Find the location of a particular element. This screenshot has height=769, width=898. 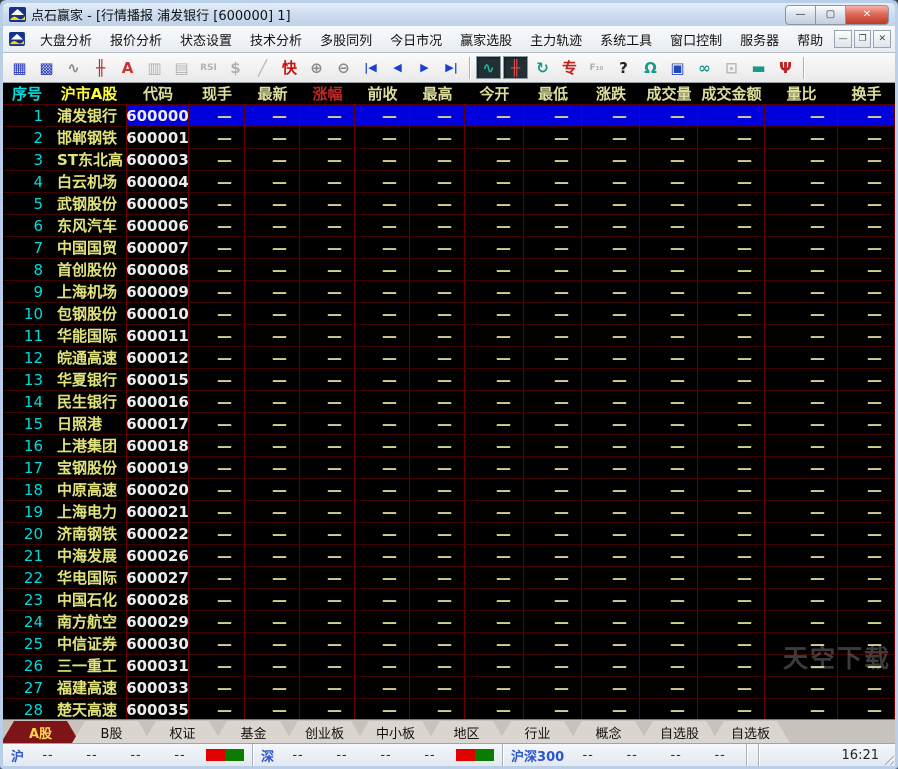

stock-code: 600012 is located at coordinates (158, 357).